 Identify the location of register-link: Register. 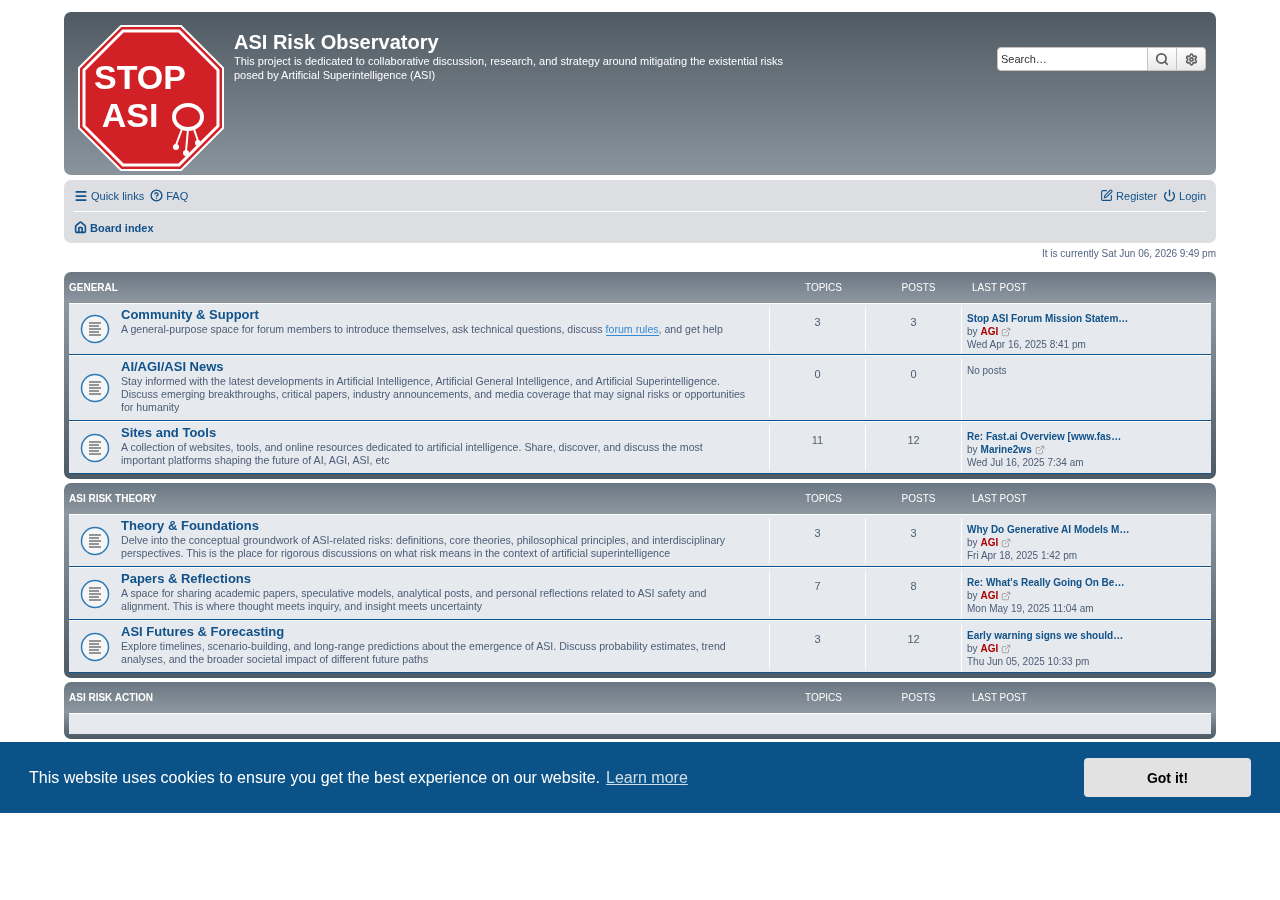
(1129, 195).